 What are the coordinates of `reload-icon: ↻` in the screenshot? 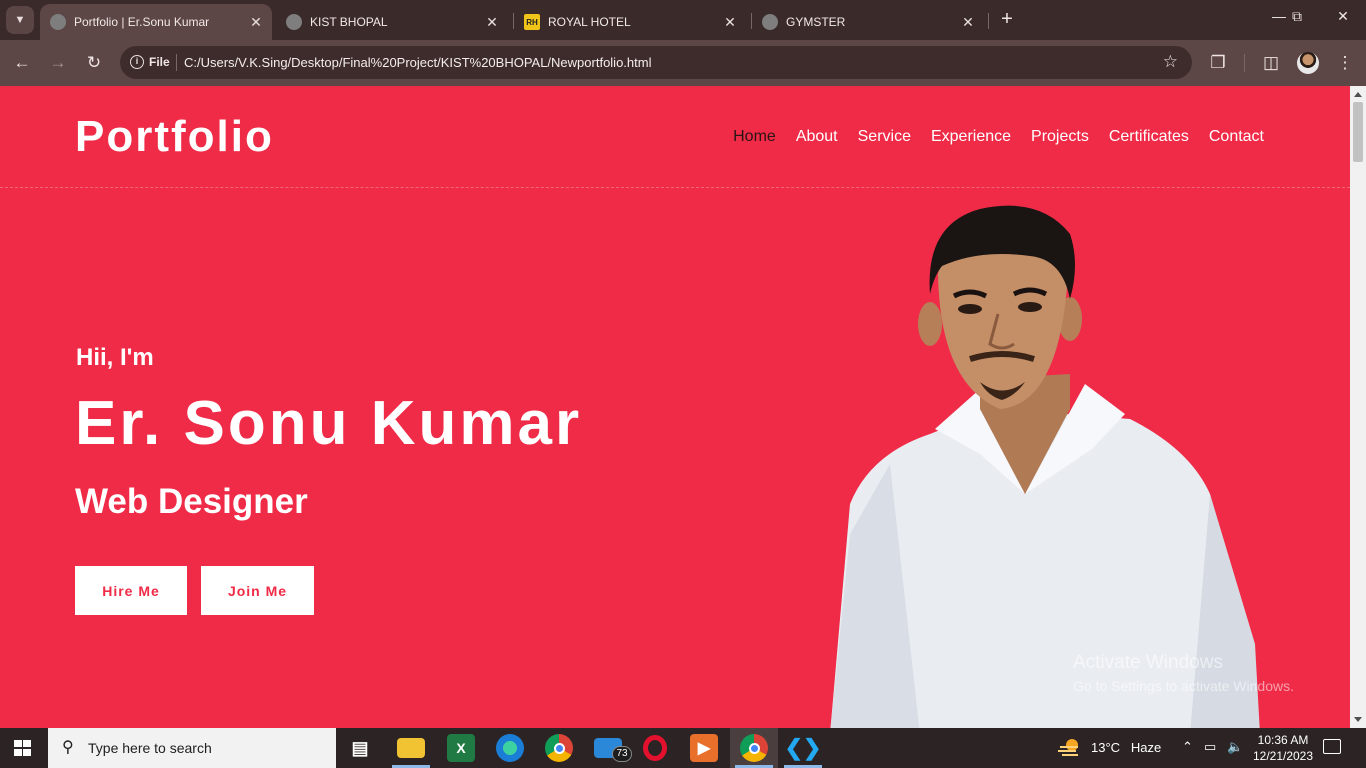 It's located at (94, 62).